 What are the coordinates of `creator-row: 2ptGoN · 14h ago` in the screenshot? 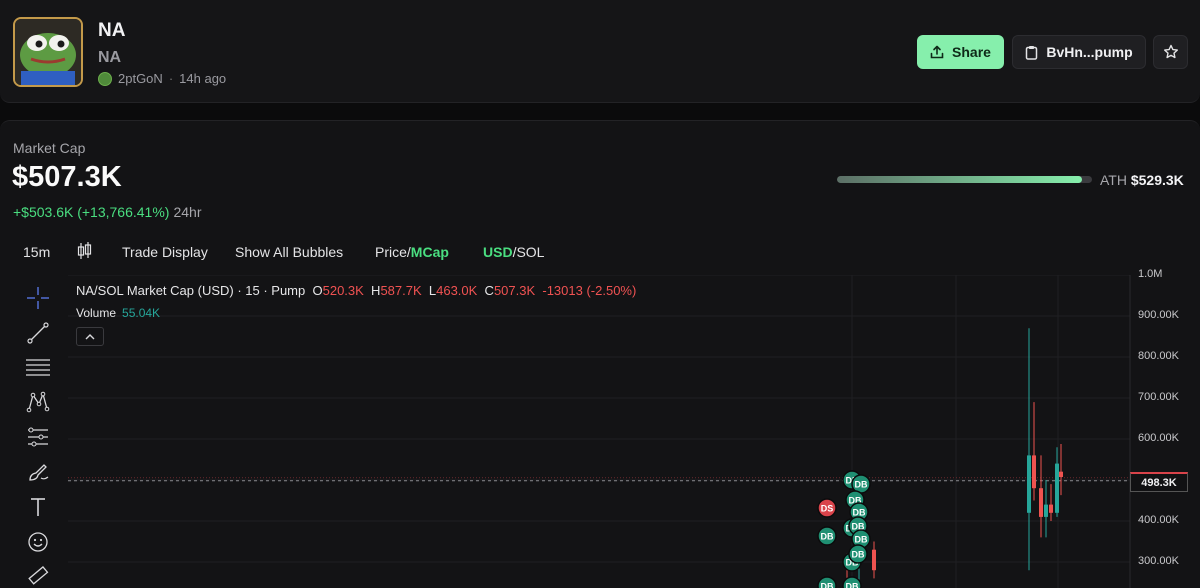 It's located at (162, 78).